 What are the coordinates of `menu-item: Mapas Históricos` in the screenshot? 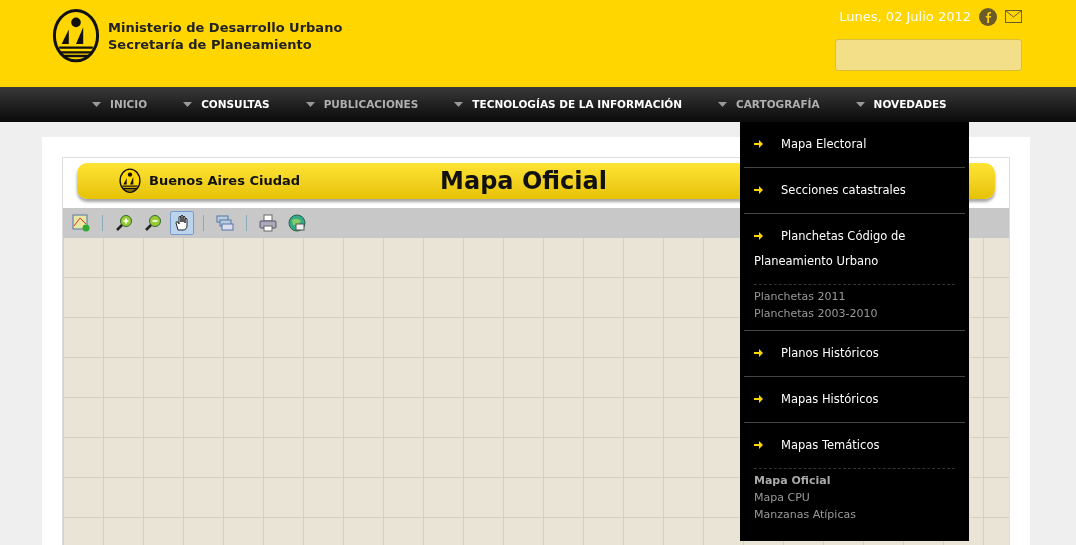 It's located at (854, 399).